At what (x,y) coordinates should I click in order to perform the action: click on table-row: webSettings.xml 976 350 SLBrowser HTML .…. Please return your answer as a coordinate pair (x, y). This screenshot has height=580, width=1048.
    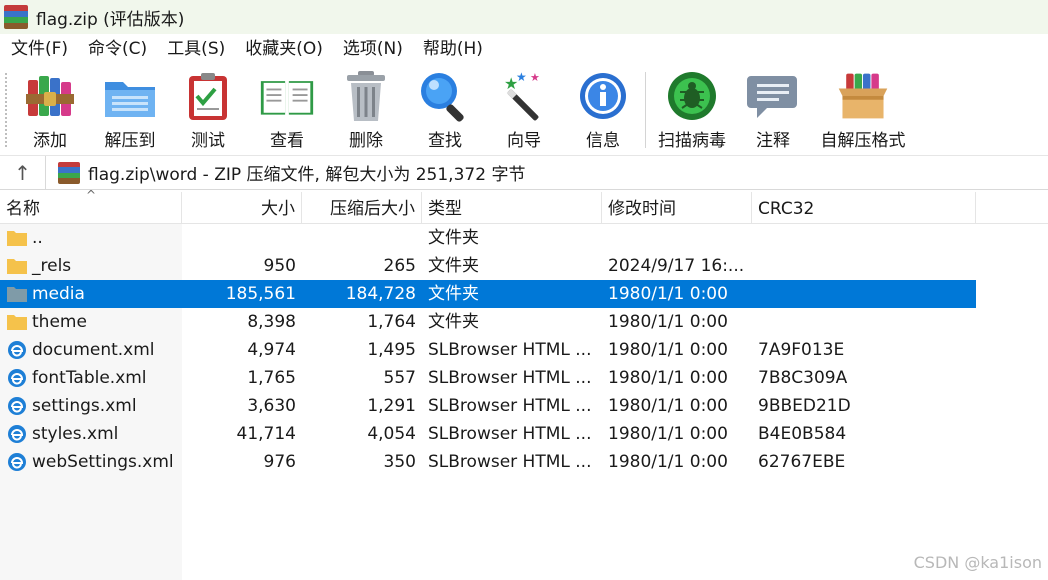
    Looking at the image, I should click on (488, 462).